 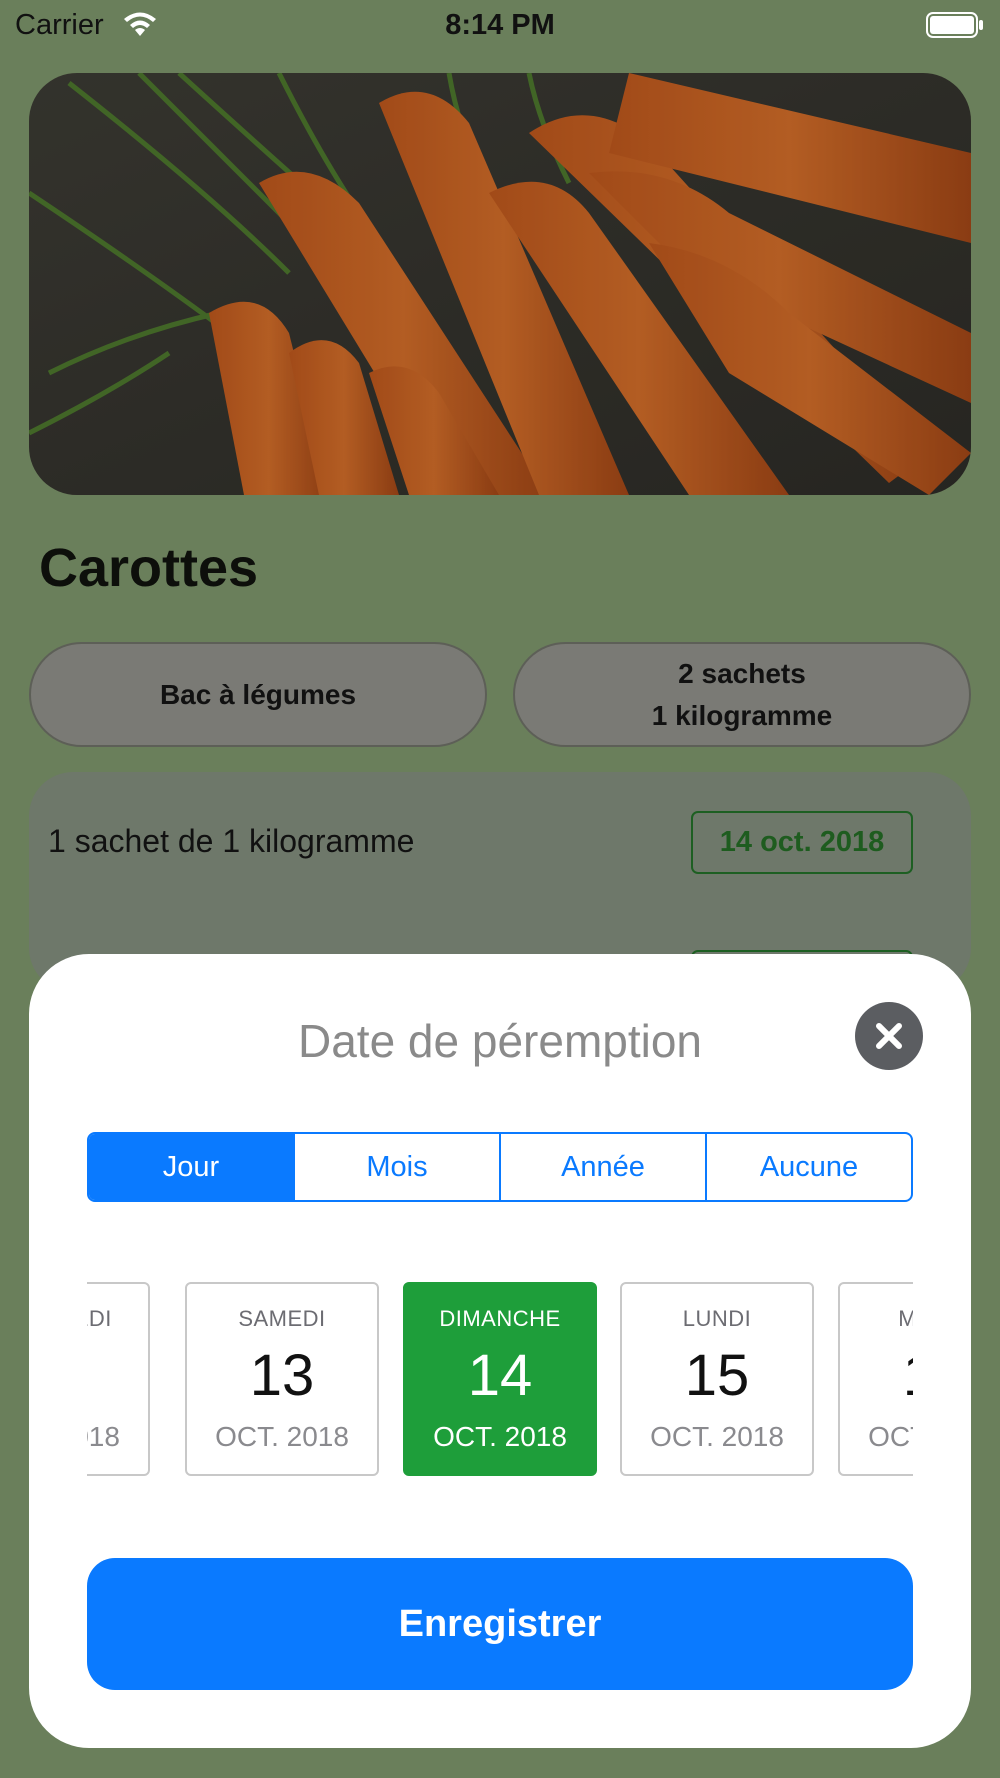 What do you see at coordinates (905, 1318) in the screenshot?
I see `day-name: MARDI` at bounding box center [905, 1318].